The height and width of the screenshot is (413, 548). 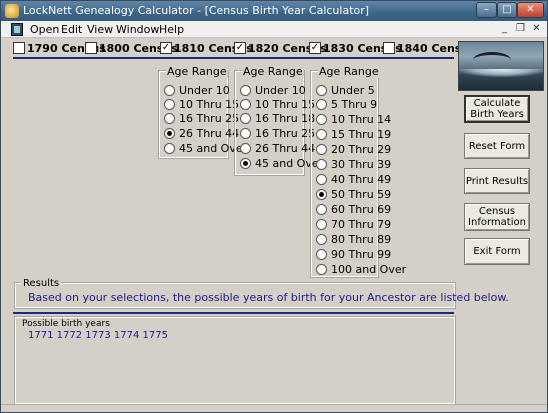 I want to click on menu-open: Open, so click(x=44, y=29).